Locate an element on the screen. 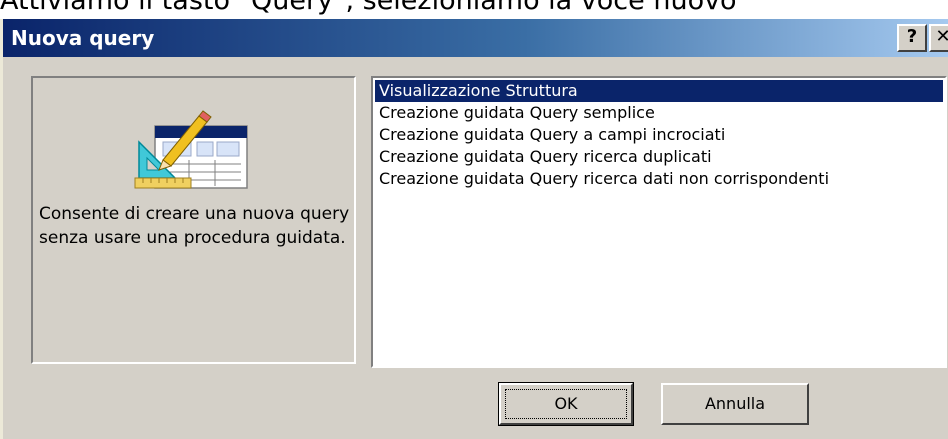 This screenshot has width=948, height=439. help-button: ? is located at coordinates (912, 38).